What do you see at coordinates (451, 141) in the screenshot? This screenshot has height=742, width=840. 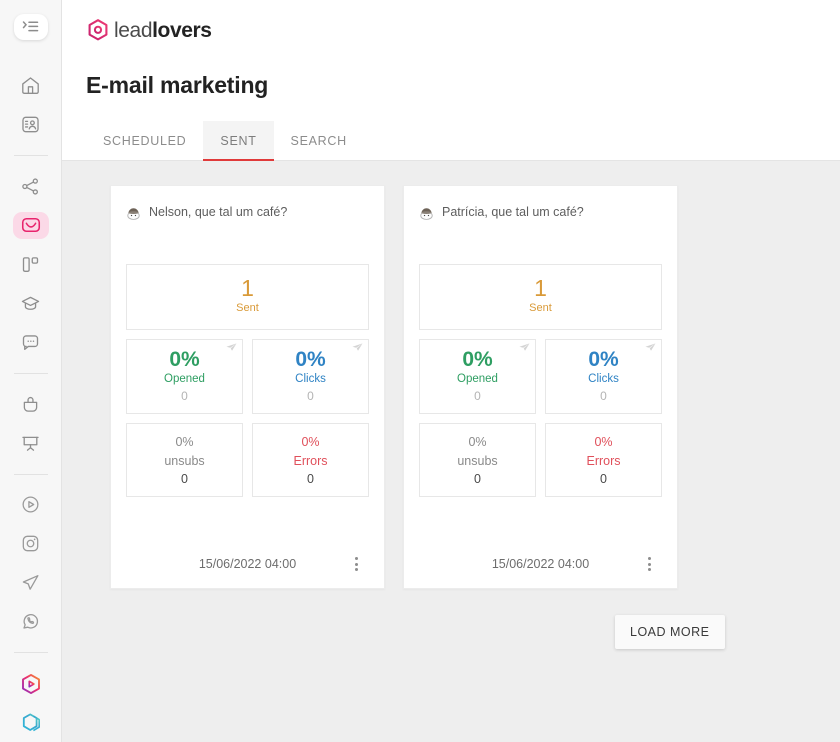 I see `tab-bar: SCHEDULED SENT SEARCH` at bounding box center [451, 141].